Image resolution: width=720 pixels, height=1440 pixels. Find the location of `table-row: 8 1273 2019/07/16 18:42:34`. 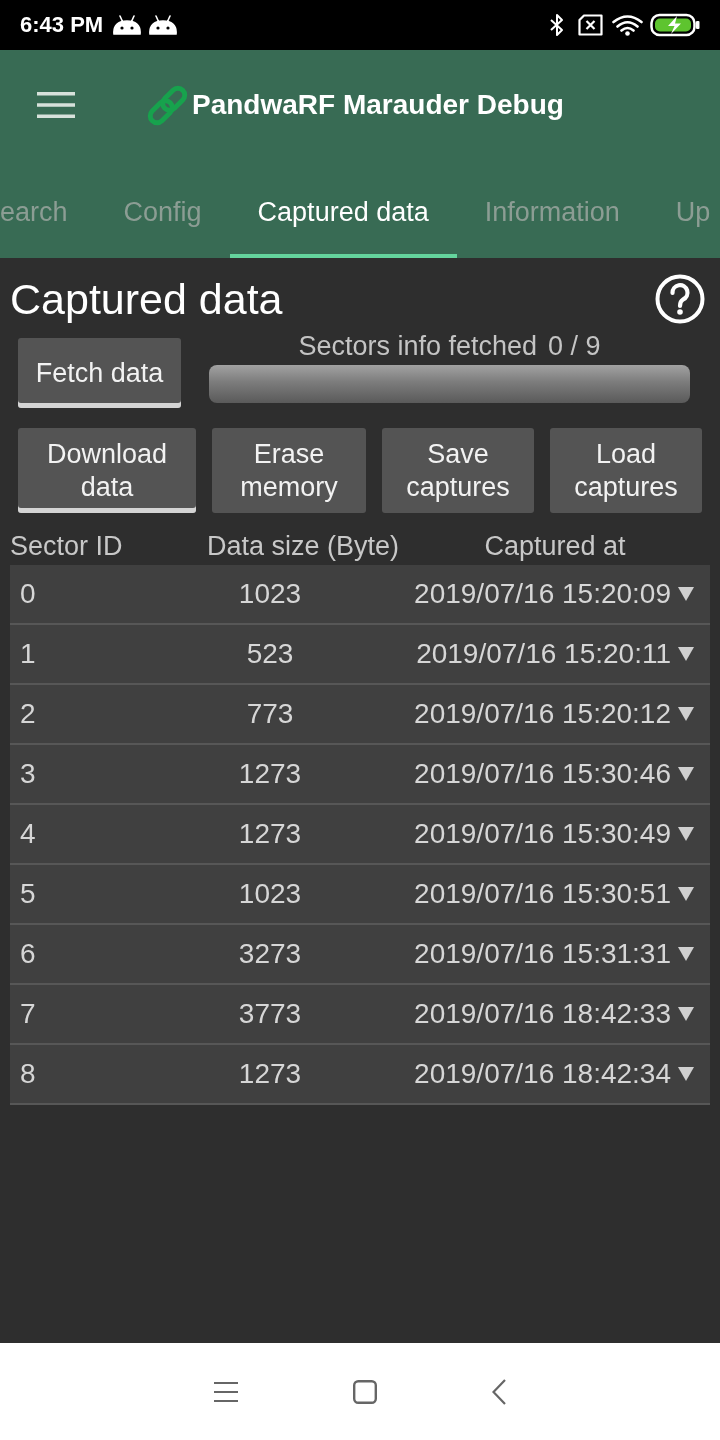

table-row: 8 1273 2019/07/16 18:42:34 is located at coordinates (360, 1075).